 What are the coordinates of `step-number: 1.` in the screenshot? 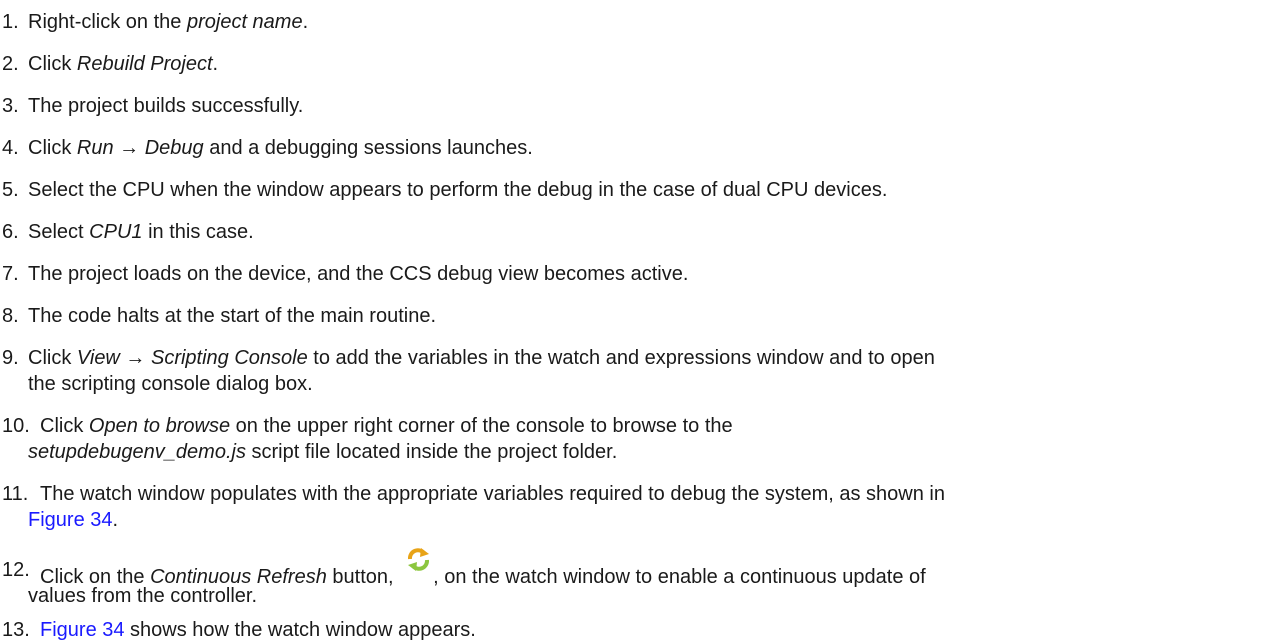 It's located at (10, 22).